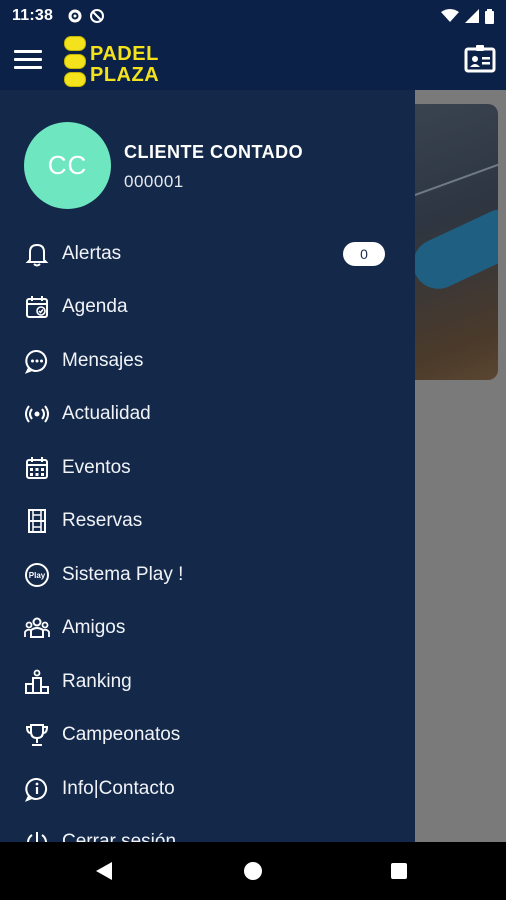  Describe the element at coordinates (123, 574) in the screenshot. I see `menu-item-label: Sistema Play !` at that location.